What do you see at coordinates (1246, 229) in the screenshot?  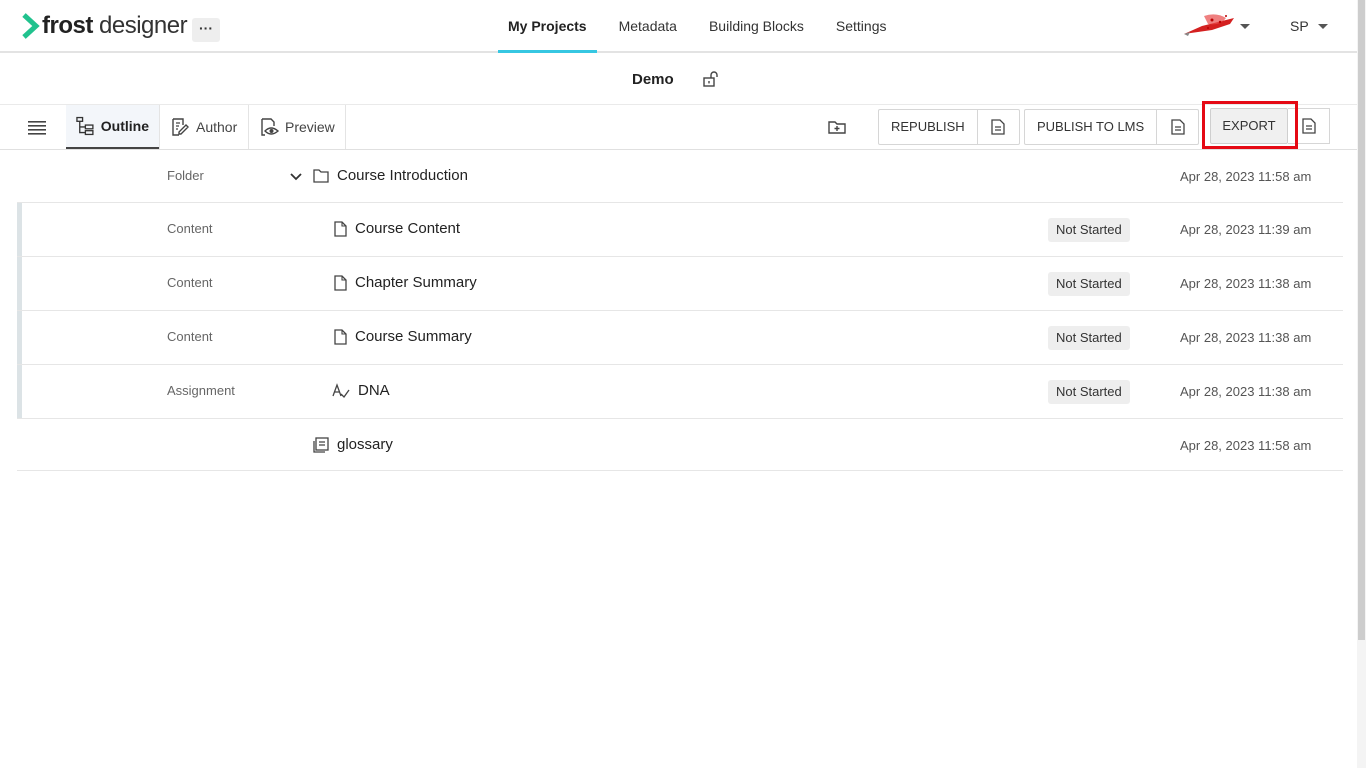 I see `item-date: Apr 28, 2023 11:39 am` at bounding box center [1246, 229].